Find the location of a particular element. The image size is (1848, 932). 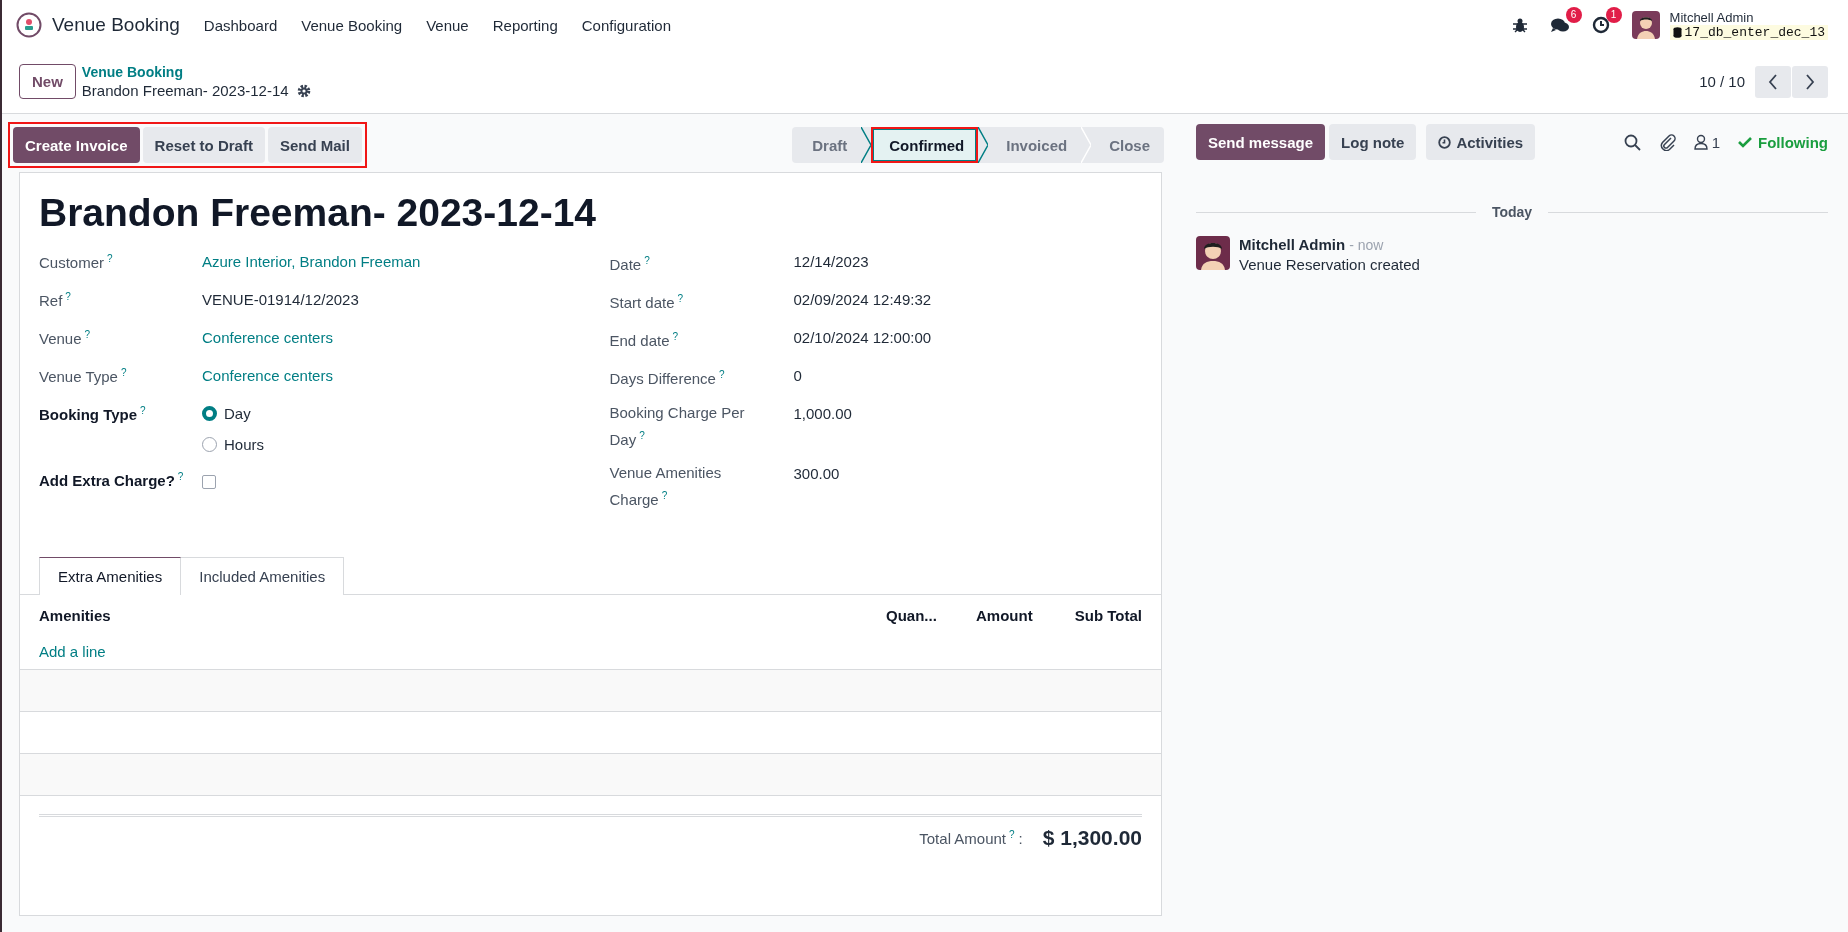

field-value: 02/10/2024 12:00:00 is located at coordinates (862, 337).